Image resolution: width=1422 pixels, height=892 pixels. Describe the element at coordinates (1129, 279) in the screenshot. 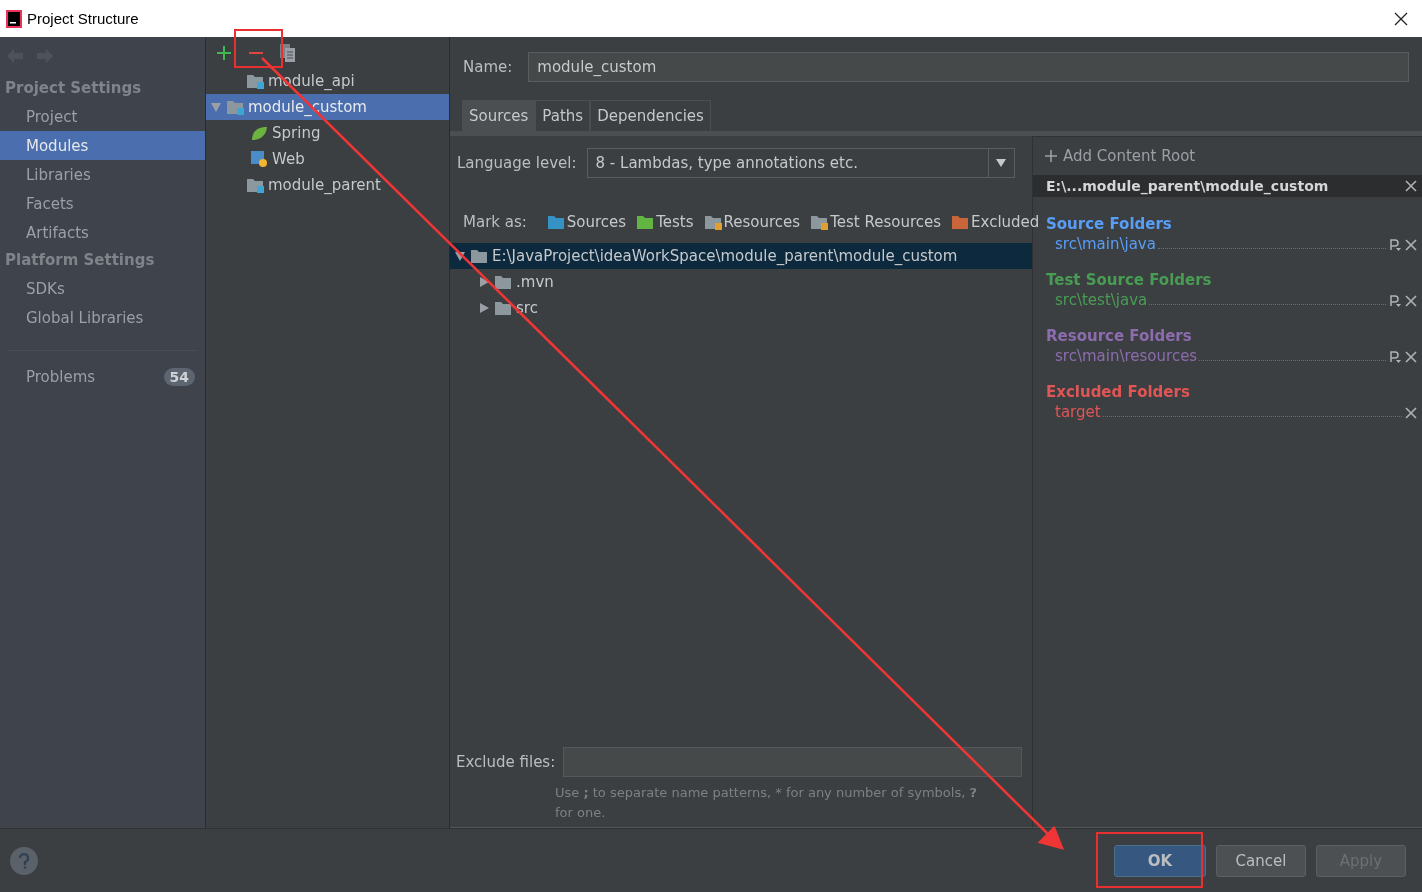

I see `folder-group-heading: Test Source Folders` at that location.